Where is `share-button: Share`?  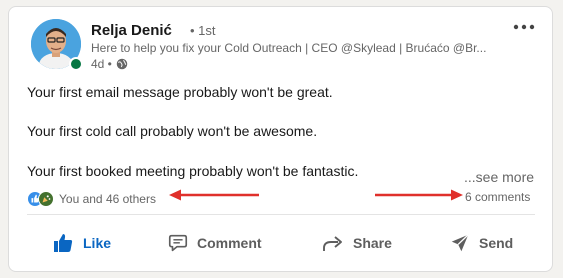
share-button: Share is located at coordinates (356, 243).